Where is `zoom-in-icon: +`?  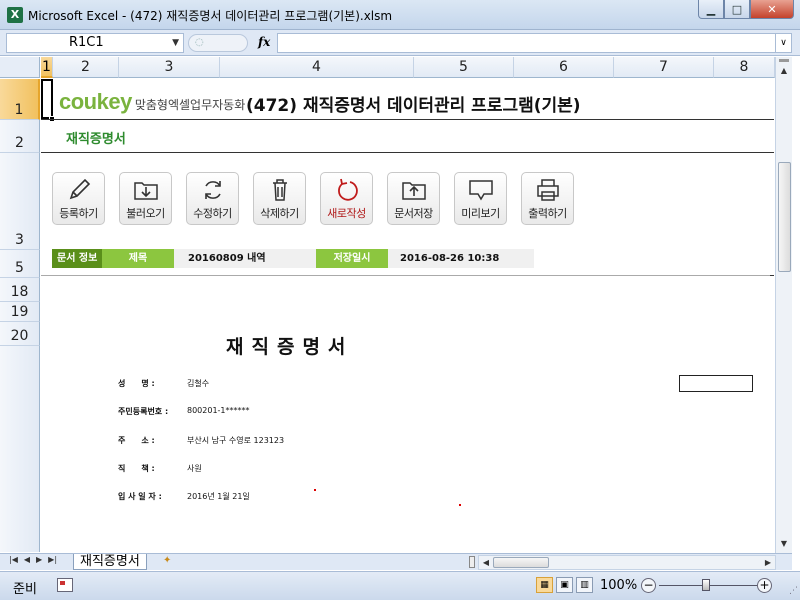
zoom-in-icon: + is located at coordinates (764, 585).